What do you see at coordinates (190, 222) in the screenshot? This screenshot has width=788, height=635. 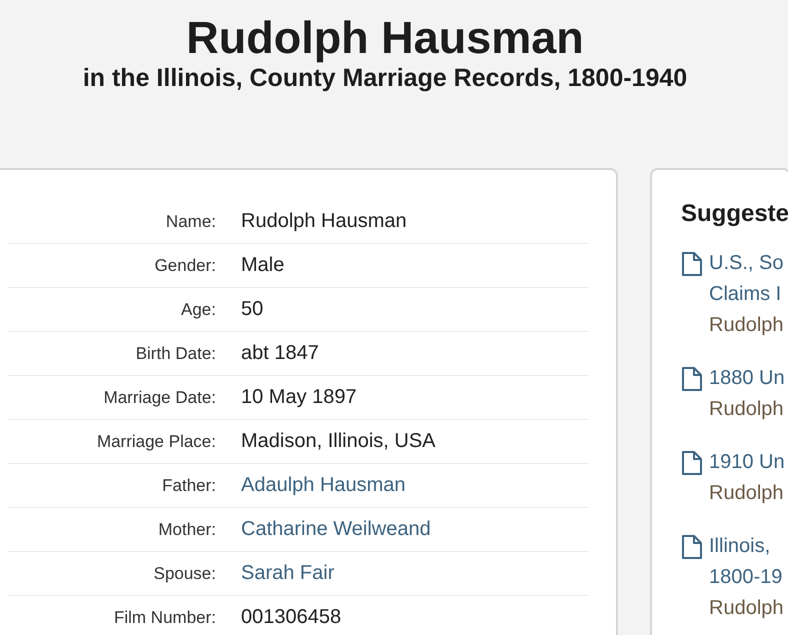 I see `field-label: Name:` at bounding box center [190, 222].